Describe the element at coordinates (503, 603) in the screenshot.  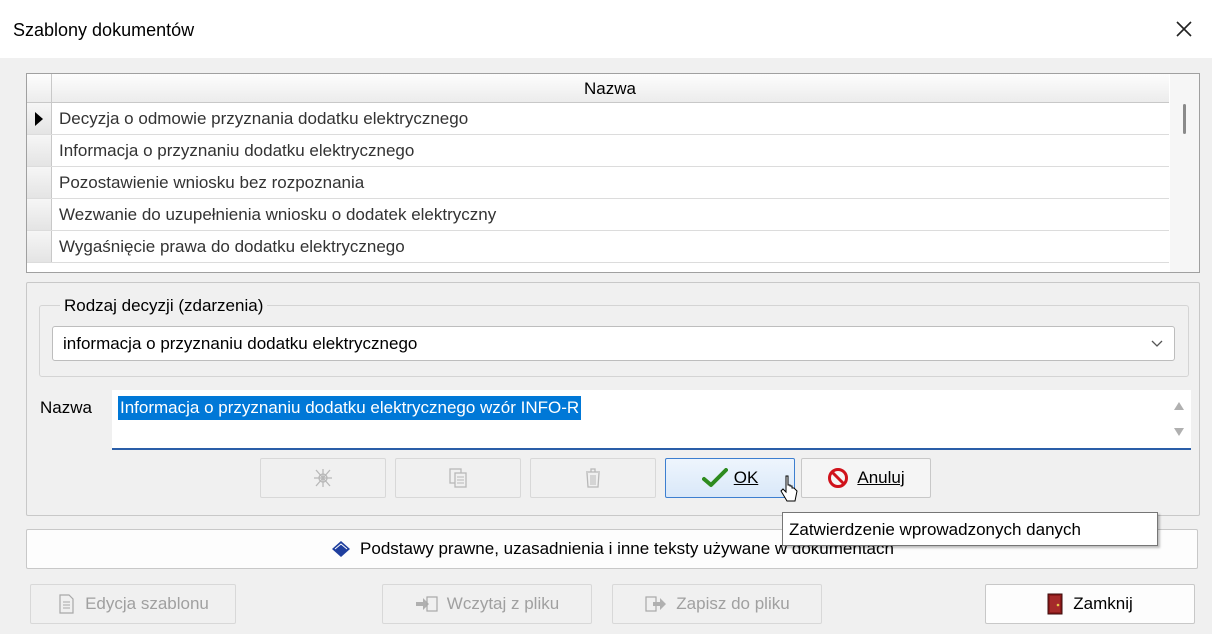
I see `load-from-file-label: Wczytaj z pliku` at that location.